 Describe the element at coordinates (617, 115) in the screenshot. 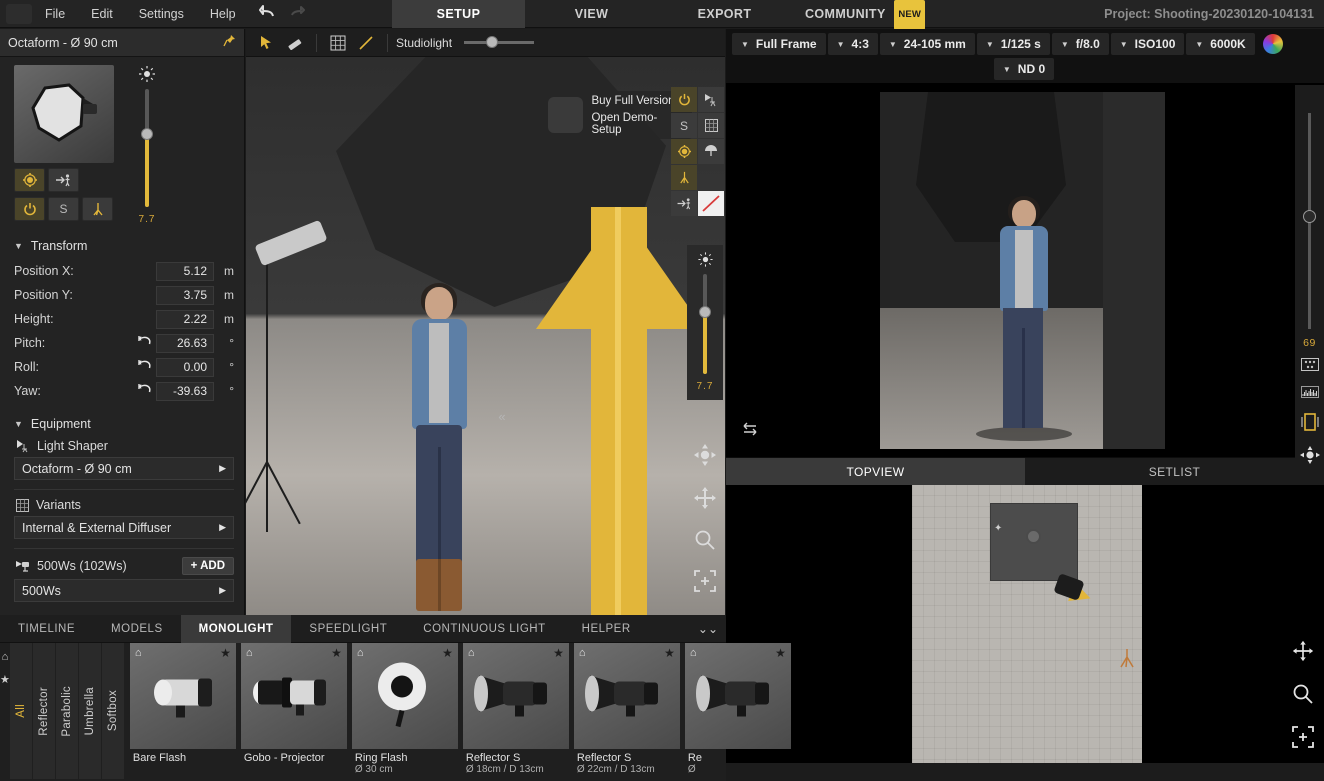

I see `promo-overlay: Buy Full Version Open Demo-Setup` at that location.